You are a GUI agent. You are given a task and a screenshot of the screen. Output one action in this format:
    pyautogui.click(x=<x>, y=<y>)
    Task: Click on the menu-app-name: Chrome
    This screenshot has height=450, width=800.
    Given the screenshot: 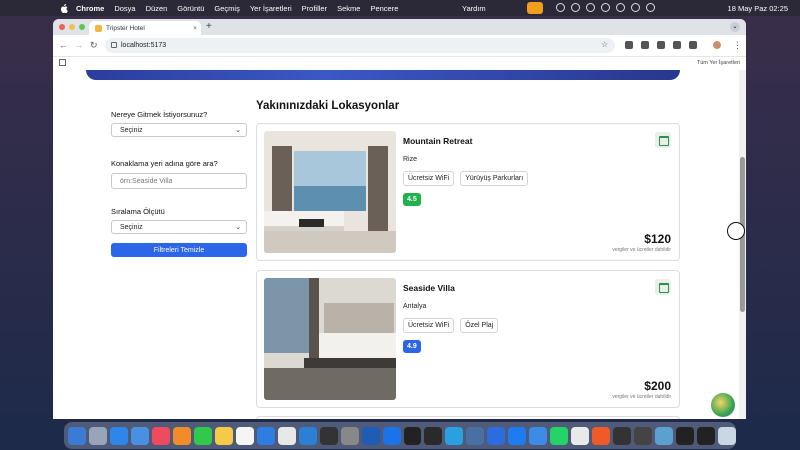 What is the action you would take?
    pyautogui.click(x=90, y=8)
    